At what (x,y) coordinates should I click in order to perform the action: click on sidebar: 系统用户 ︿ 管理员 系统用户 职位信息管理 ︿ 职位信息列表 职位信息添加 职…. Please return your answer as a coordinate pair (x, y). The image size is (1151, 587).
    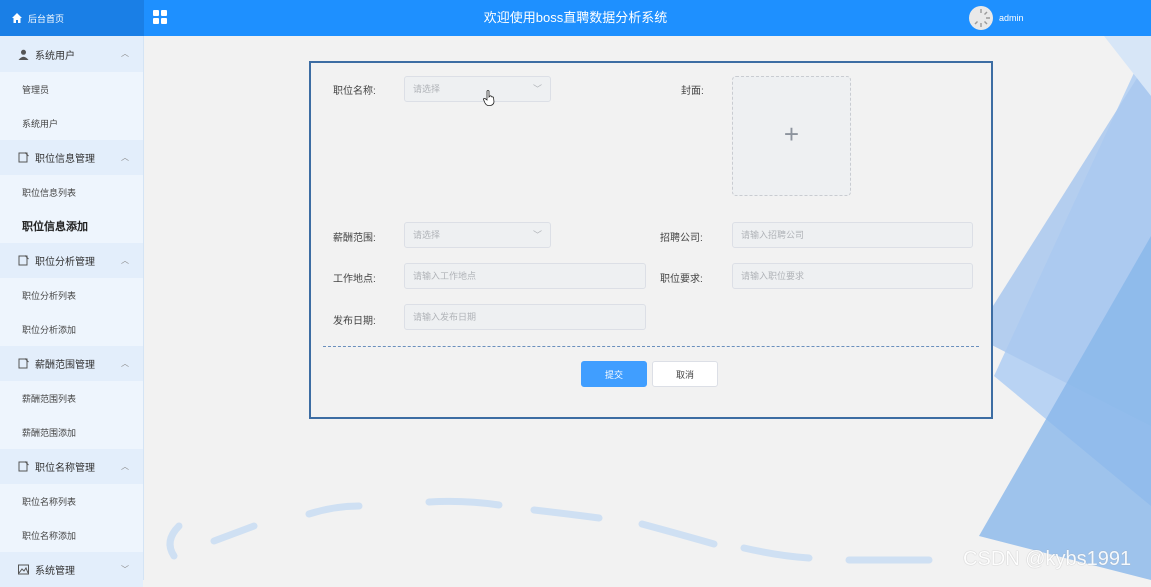
    Looking at the image, I should click on (72, 311).